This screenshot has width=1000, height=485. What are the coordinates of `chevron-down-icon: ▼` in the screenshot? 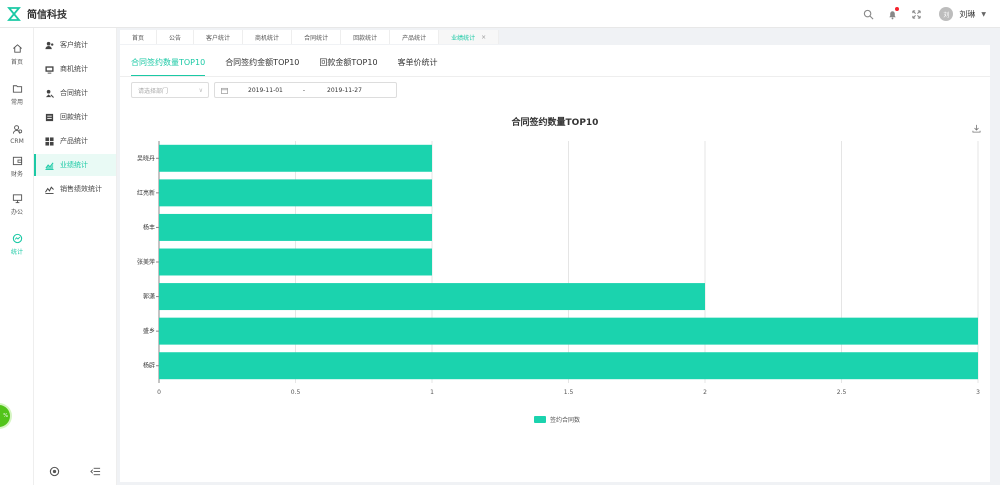 It's located at (983, 14).